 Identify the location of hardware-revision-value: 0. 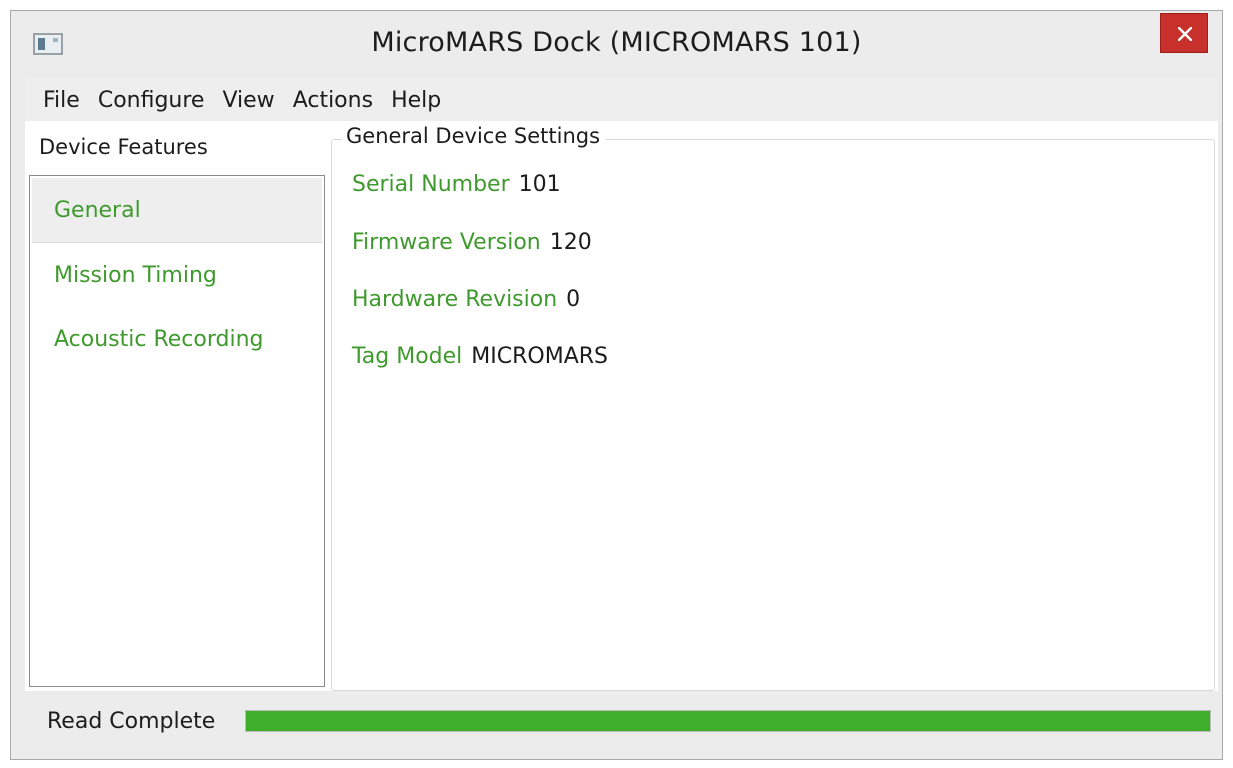
(573, 299).